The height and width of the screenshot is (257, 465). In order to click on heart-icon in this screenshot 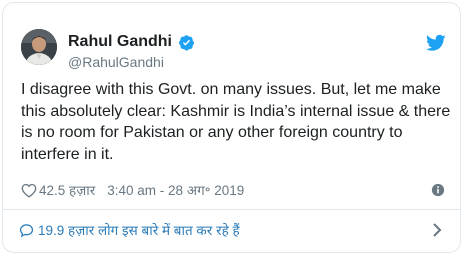, I will do `click(29, 190)`.